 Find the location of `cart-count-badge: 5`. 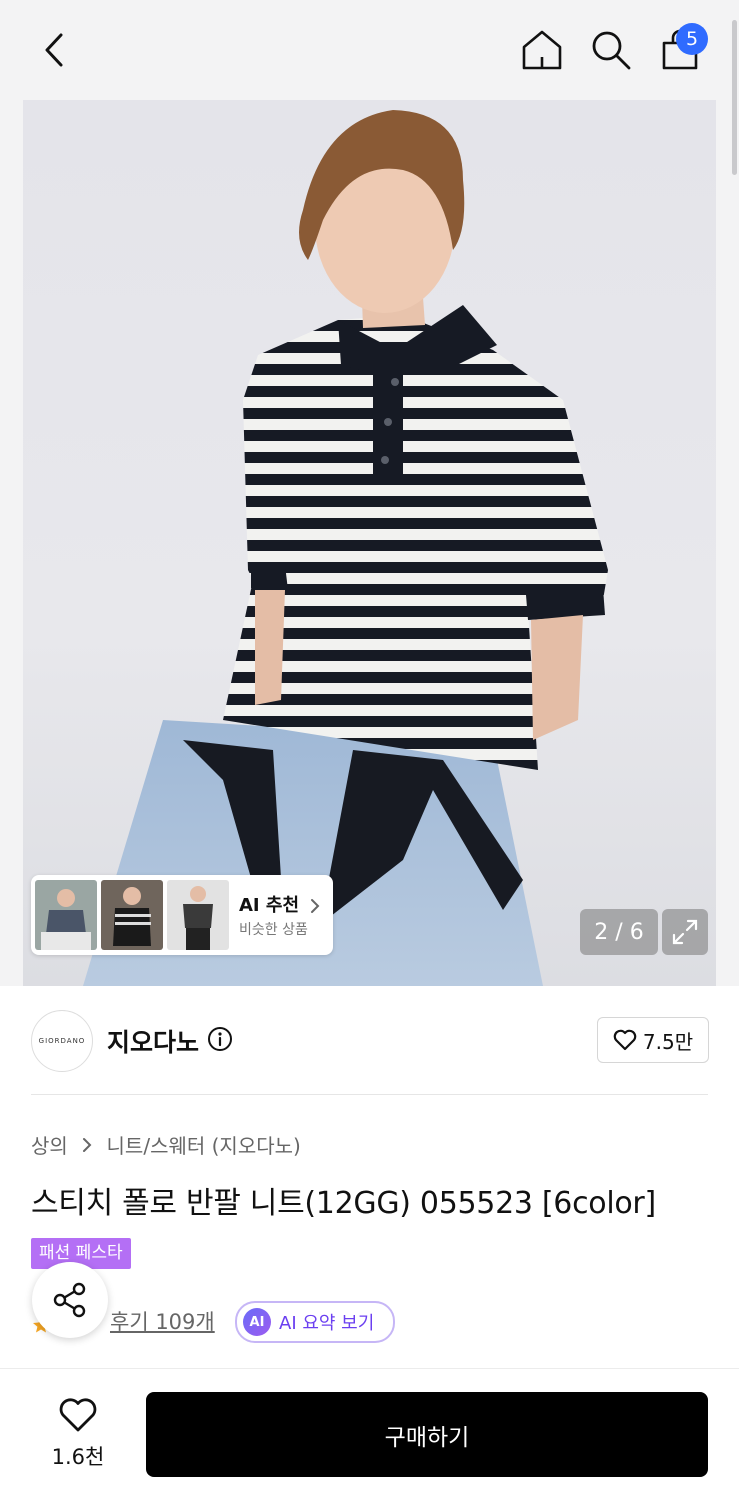

cart-count-badge: 5 is located at coordinates (692, 39).